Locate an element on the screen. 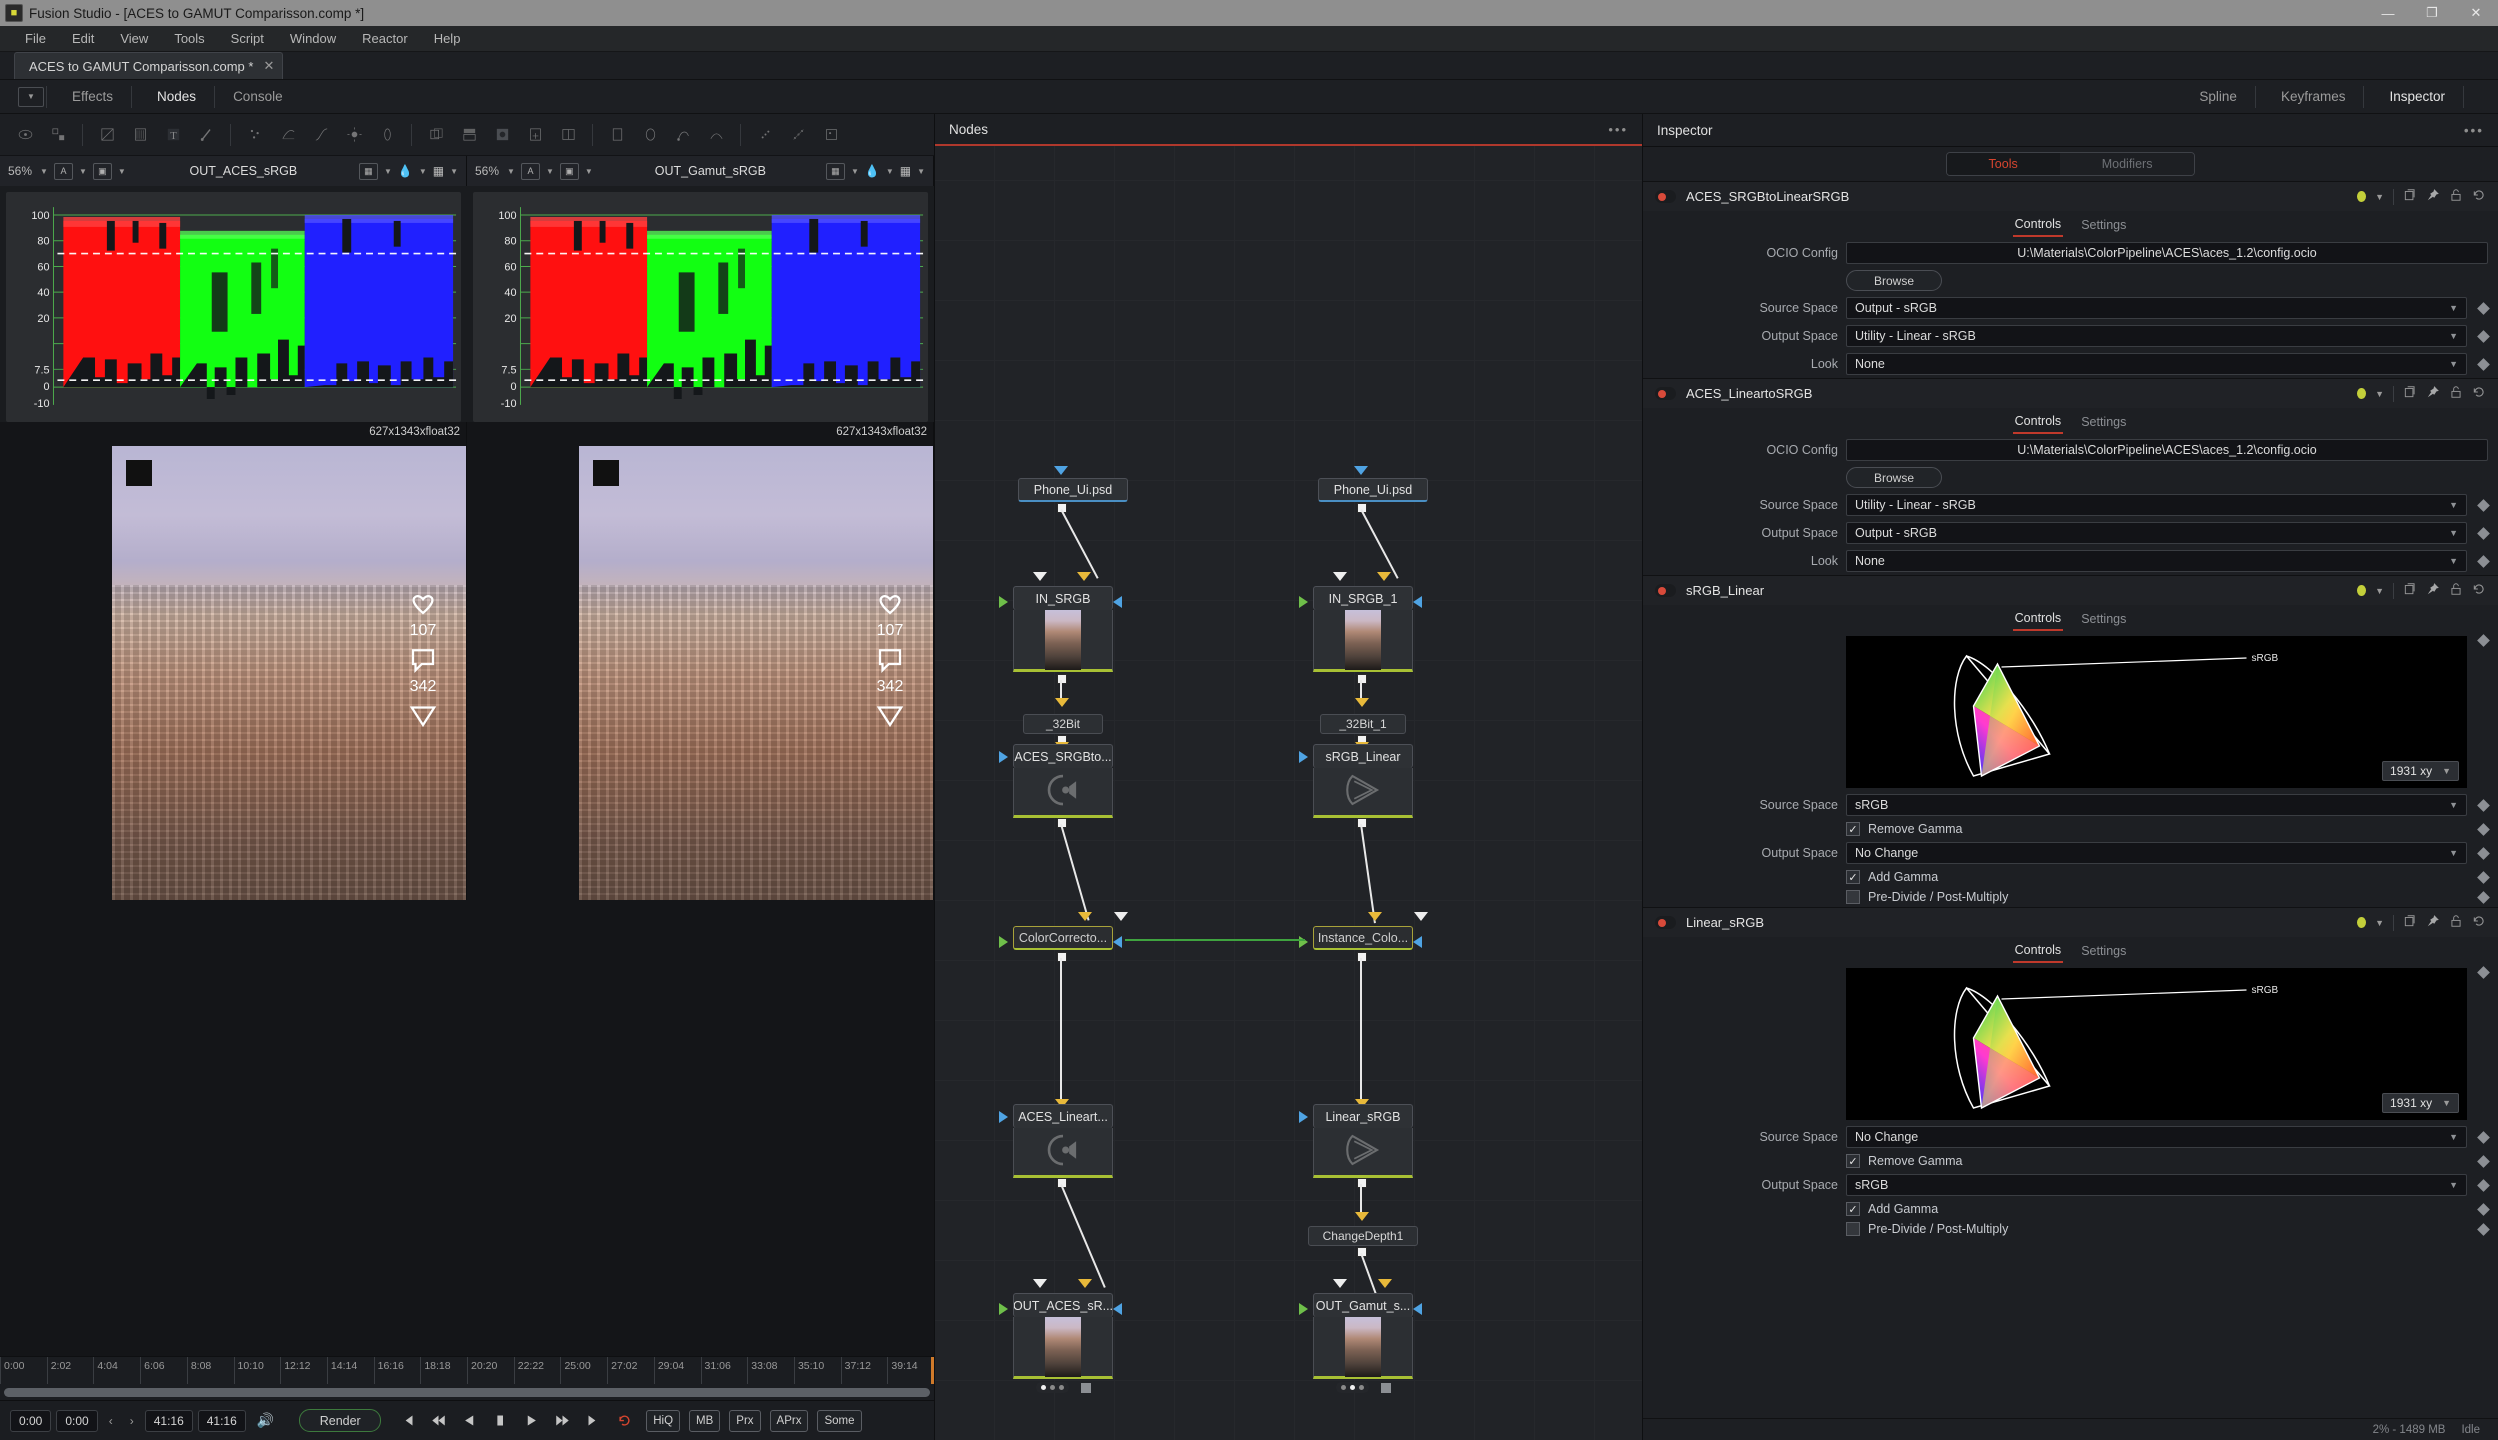 This screenshot has width=2498, height=1440. comment-icon is located at coordinates (423, 659).